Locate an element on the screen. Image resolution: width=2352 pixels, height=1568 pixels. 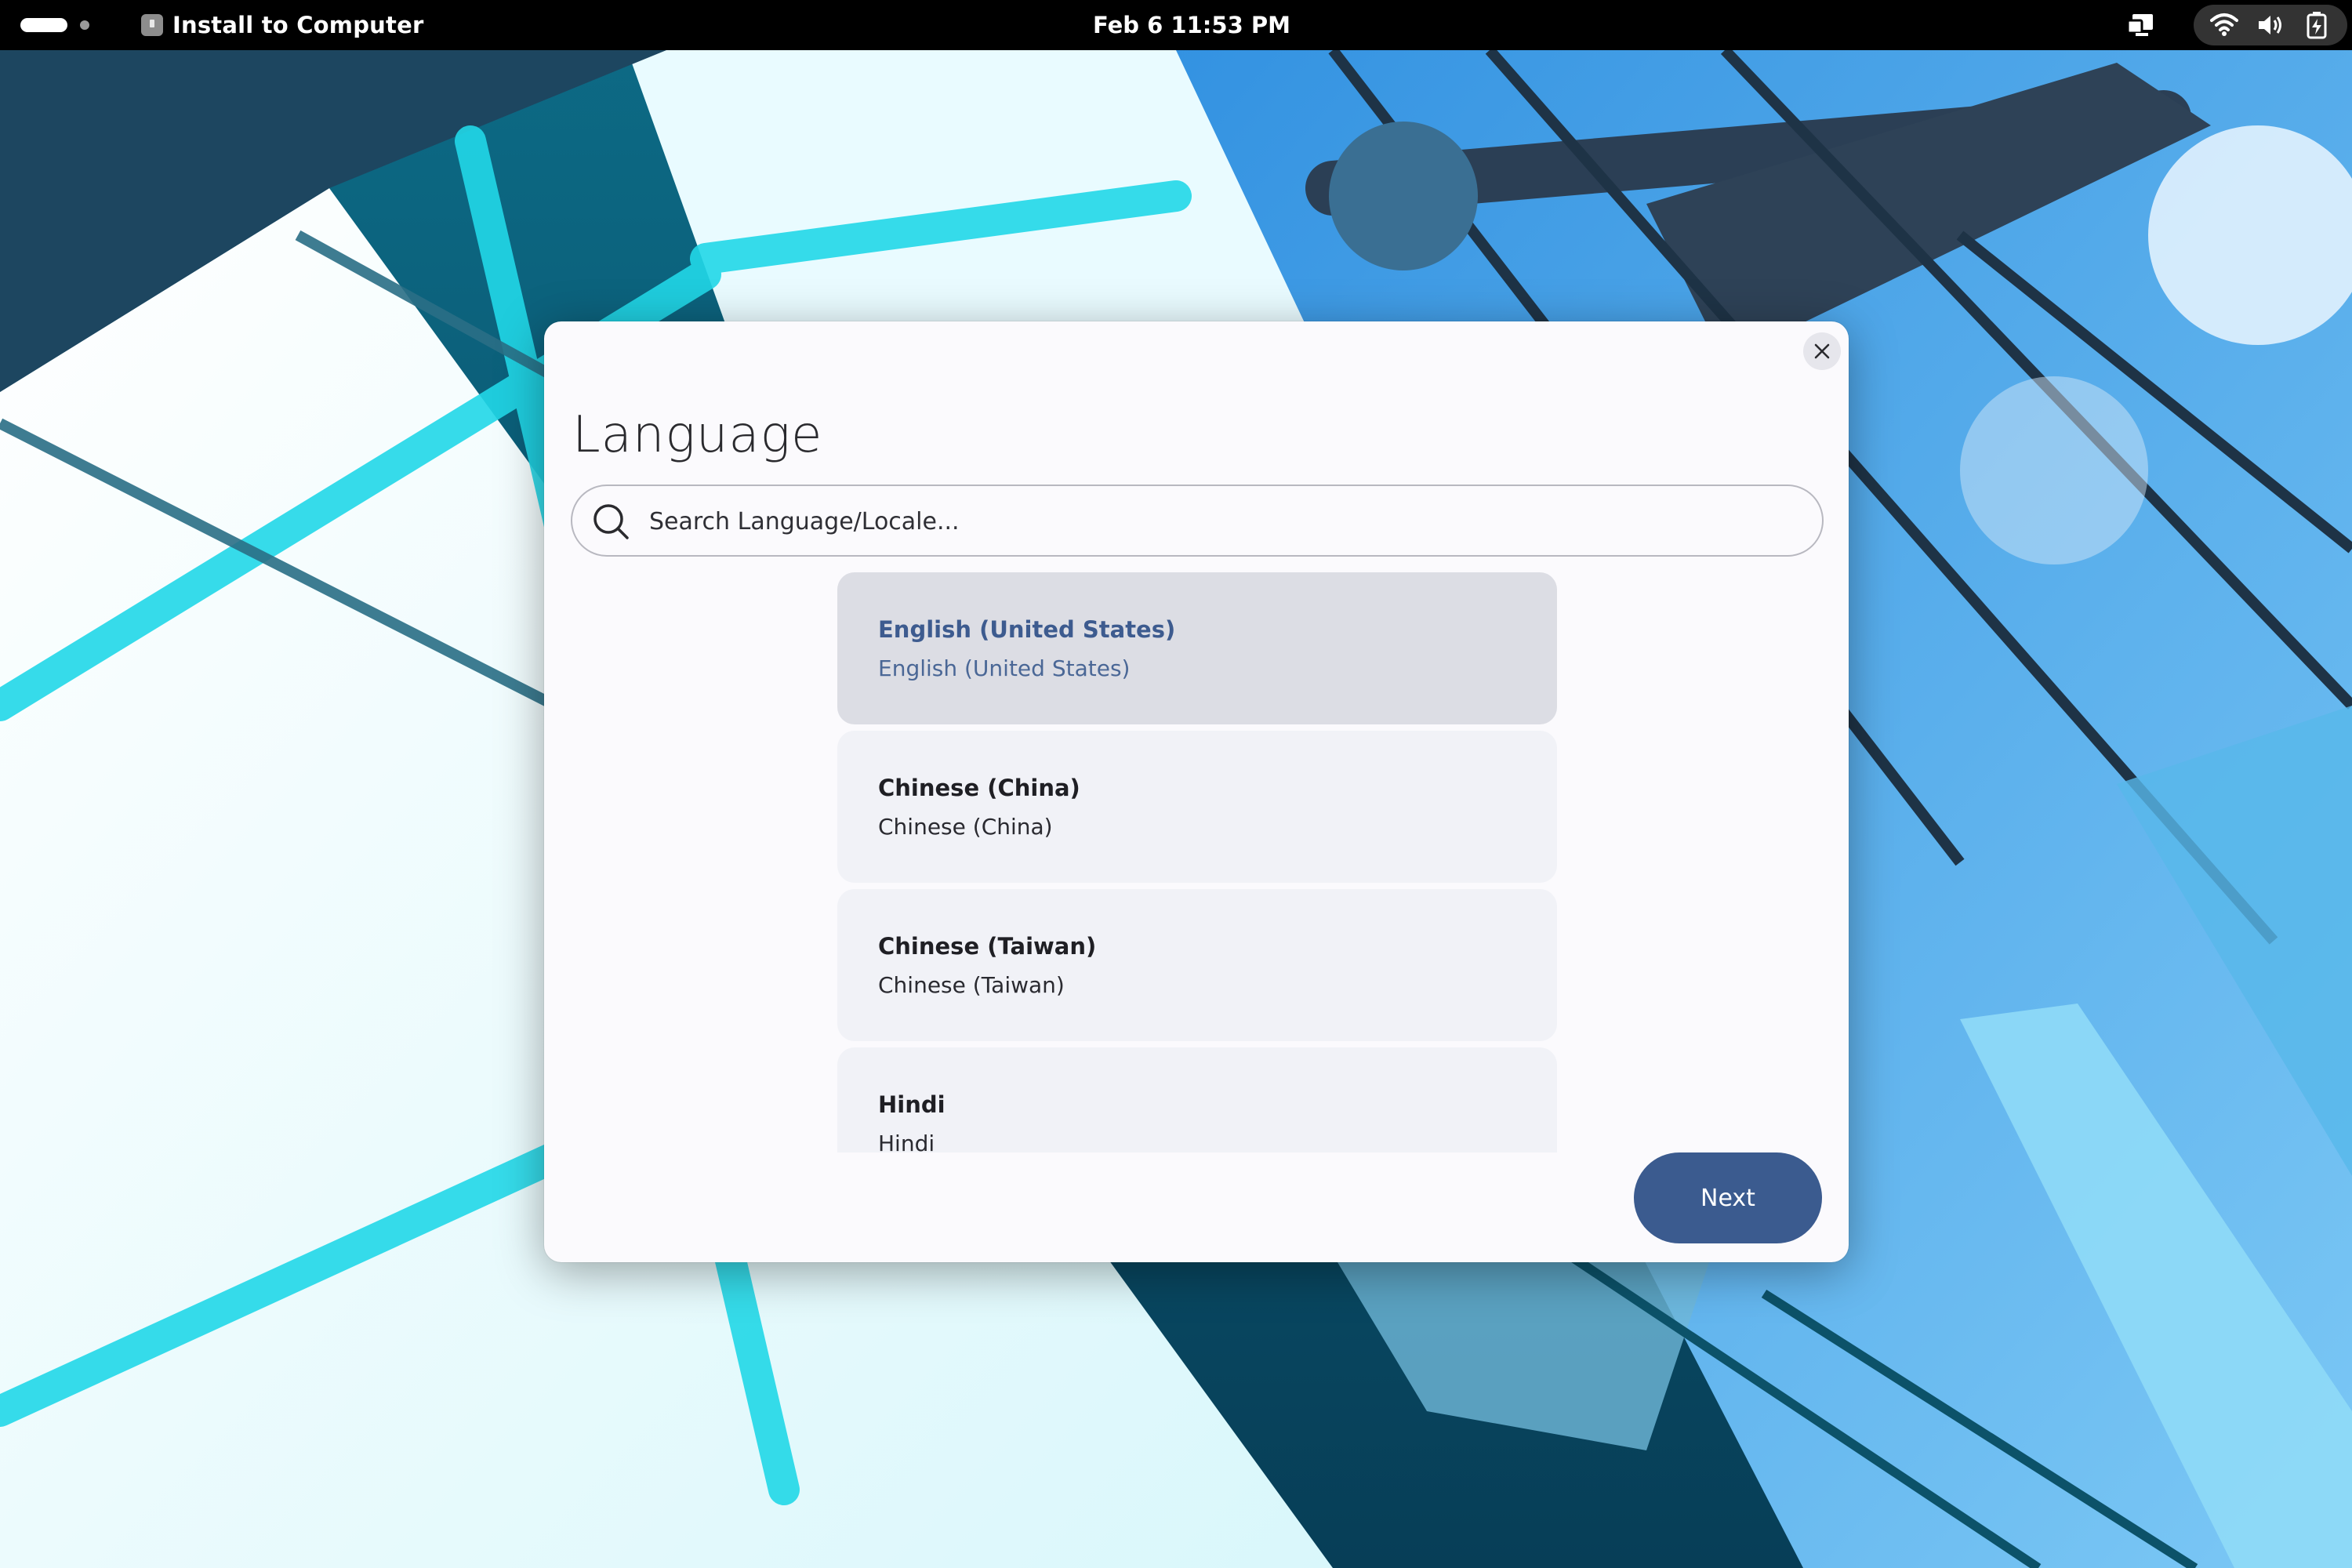
language-name: Chinese (Taiwan) is located at coordinates (988, 946).